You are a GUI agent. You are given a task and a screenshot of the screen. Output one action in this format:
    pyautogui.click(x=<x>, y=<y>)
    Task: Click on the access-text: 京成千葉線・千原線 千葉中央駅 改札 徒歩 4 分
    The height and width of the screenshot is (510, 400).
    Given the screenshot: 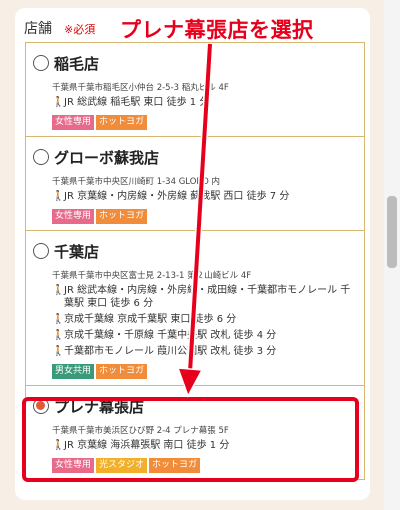 What is the action you would take?
    pyautogui.click(x=170, y=335)
    